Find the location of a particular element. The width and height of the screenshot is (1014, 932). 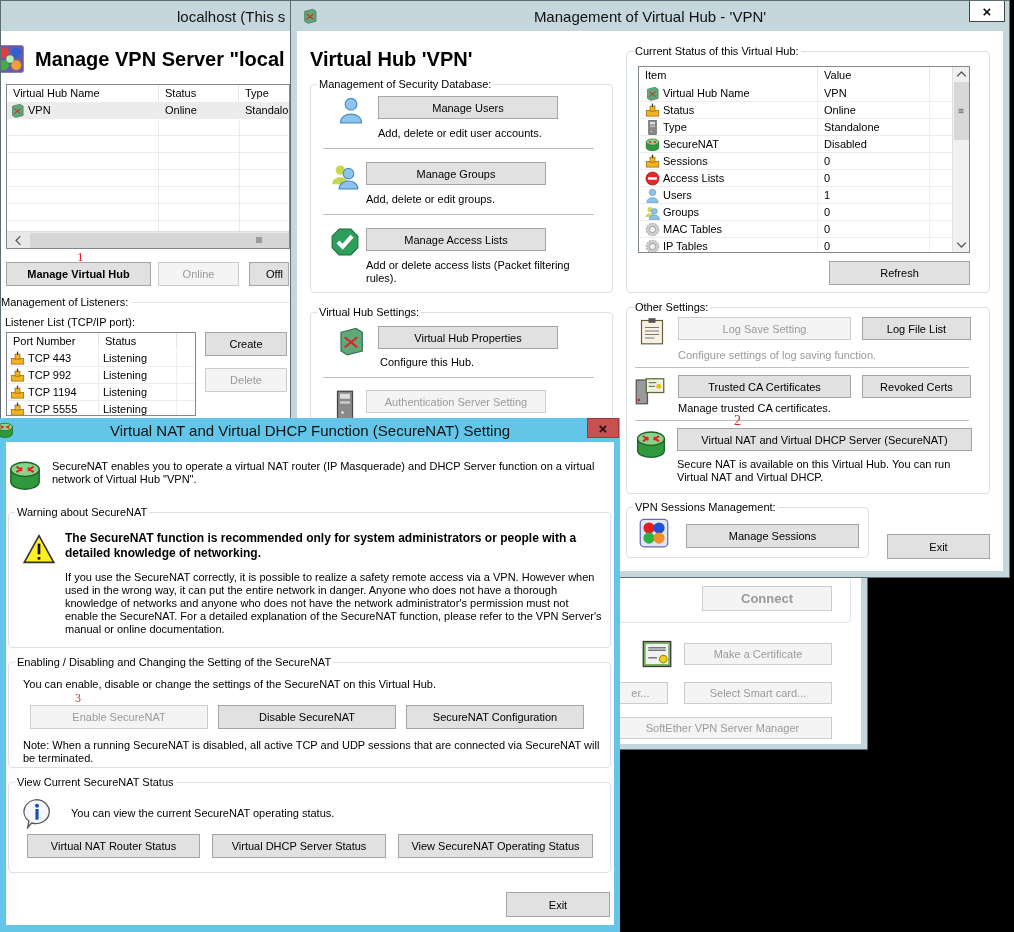

refresh-button: Refresh is located at coordinates (899, 273).